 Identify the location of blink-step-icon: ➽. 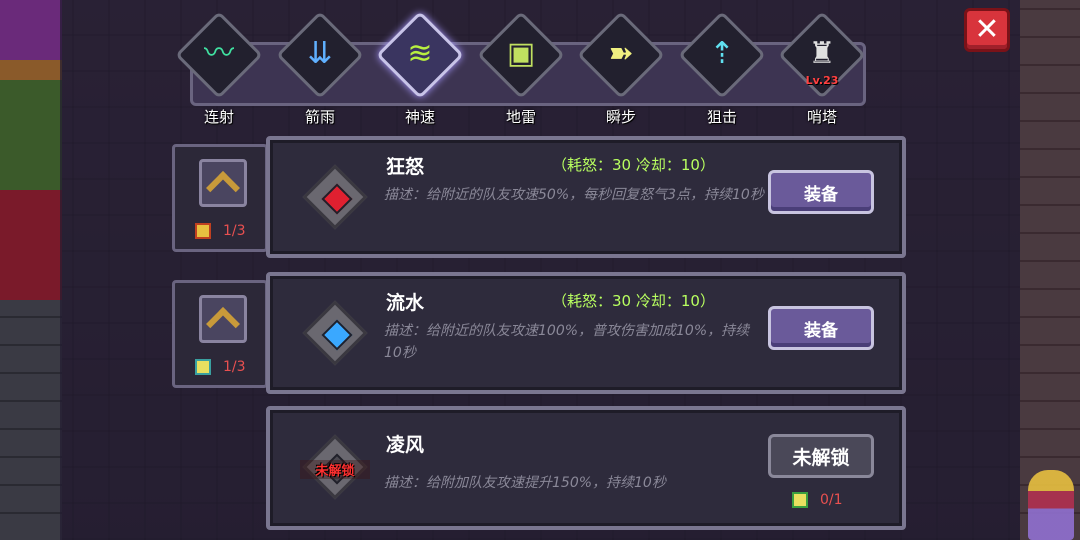
(621, 53).